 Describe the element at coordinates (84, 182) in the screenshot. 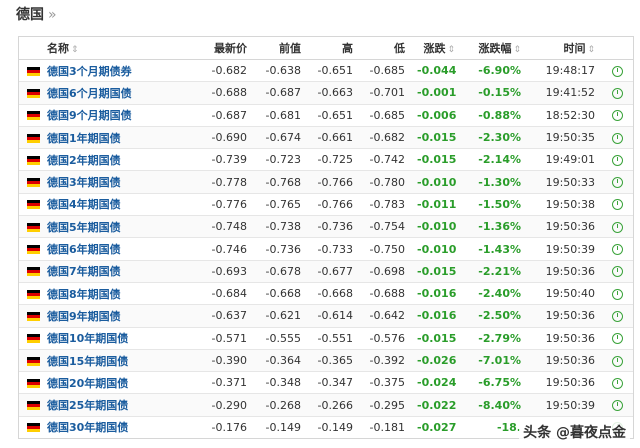

I see `bond-name-link: 德国3年期国债` at that location.